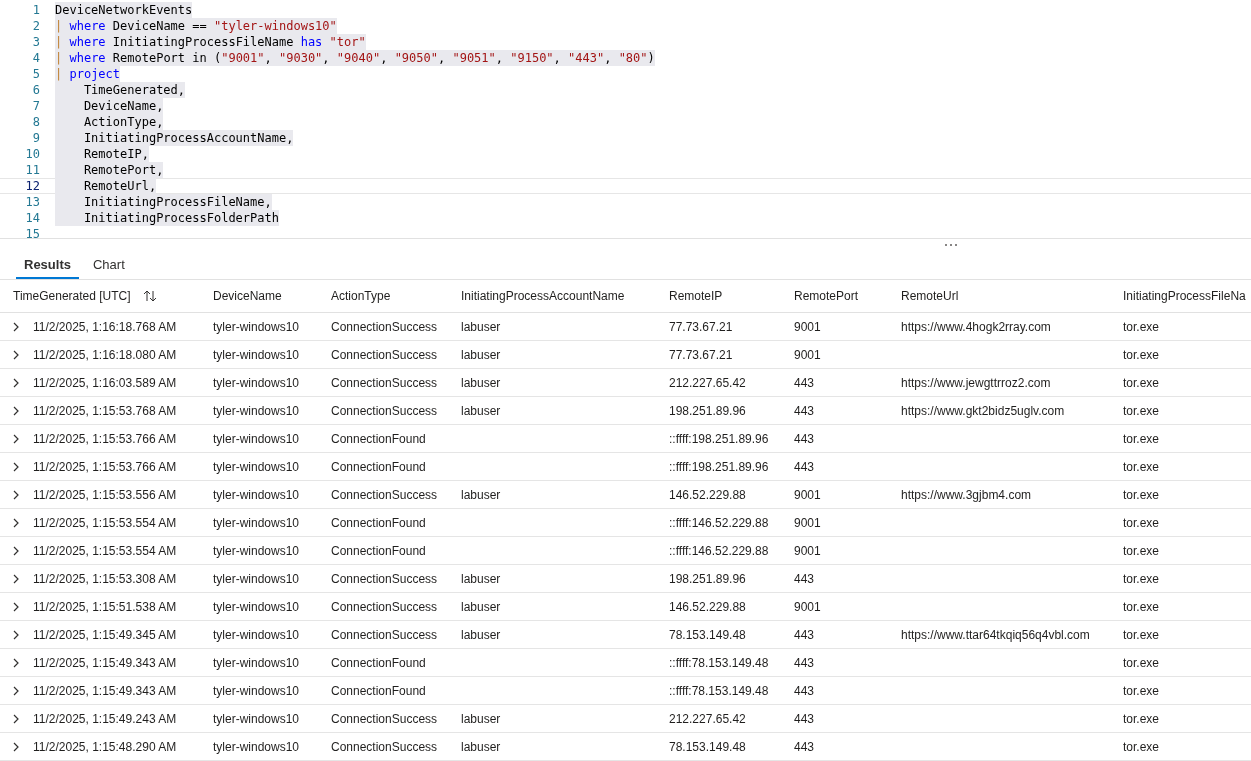 This screenshot has width=1251, height=761. I want to click on line-number: 1, so click(35, 10).